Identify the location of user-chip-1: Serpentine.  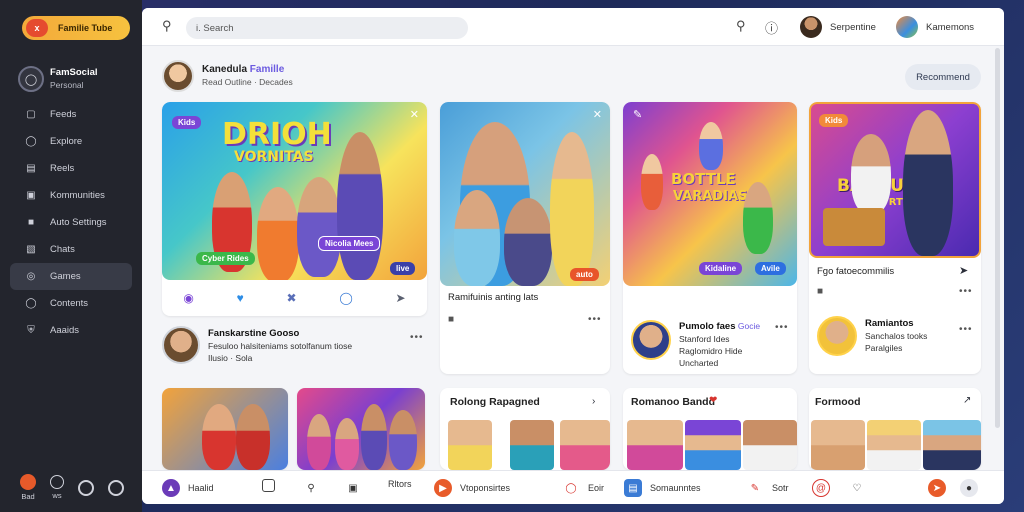
(838, 27).